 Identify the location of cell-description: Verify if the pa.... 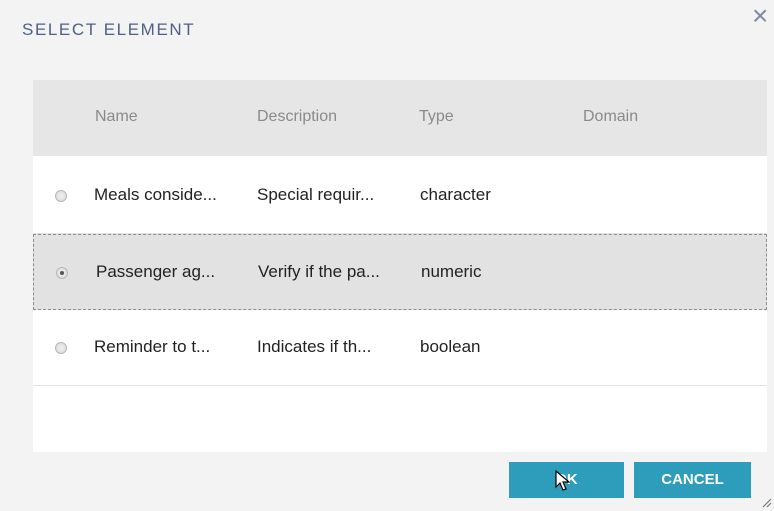
(319, 271).